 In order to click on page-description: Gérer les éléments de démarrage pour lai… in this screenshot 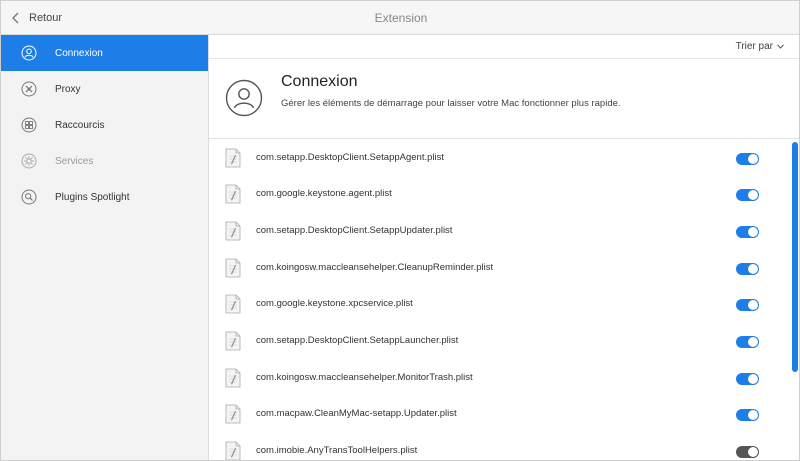, I will do `click(451, 103)`.